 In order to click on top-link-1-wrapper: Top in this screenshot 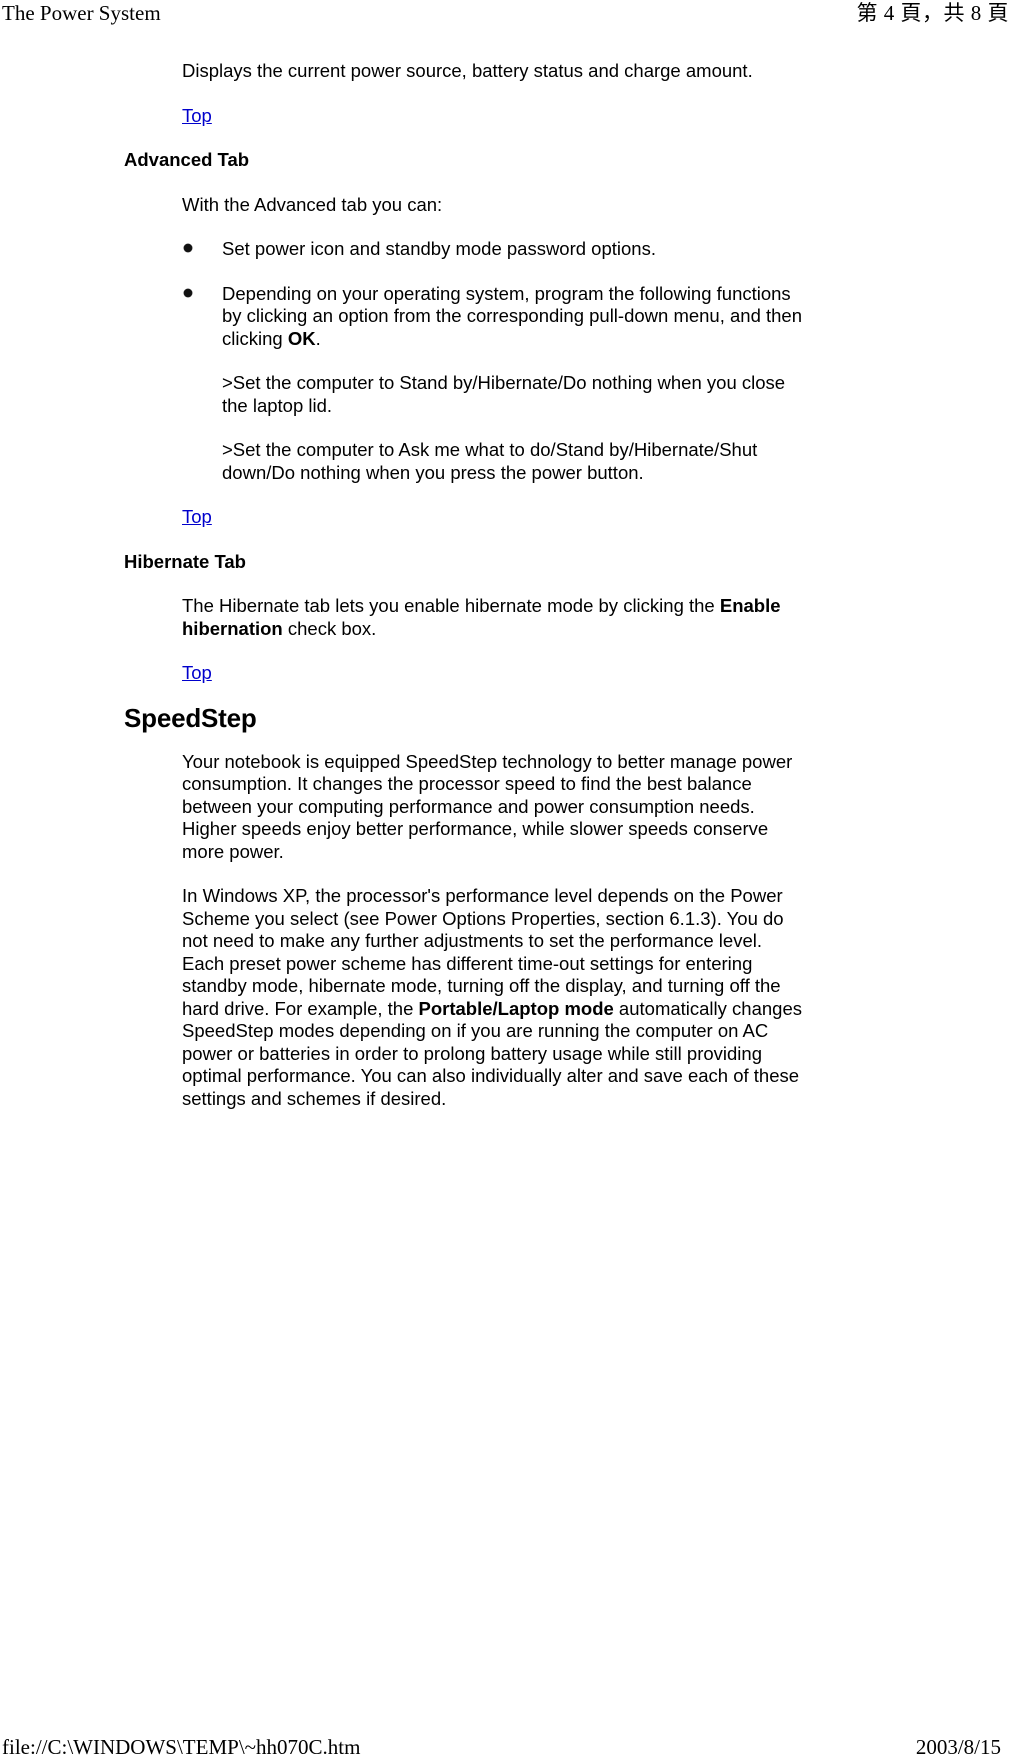, I will do `click(597, 116)`.